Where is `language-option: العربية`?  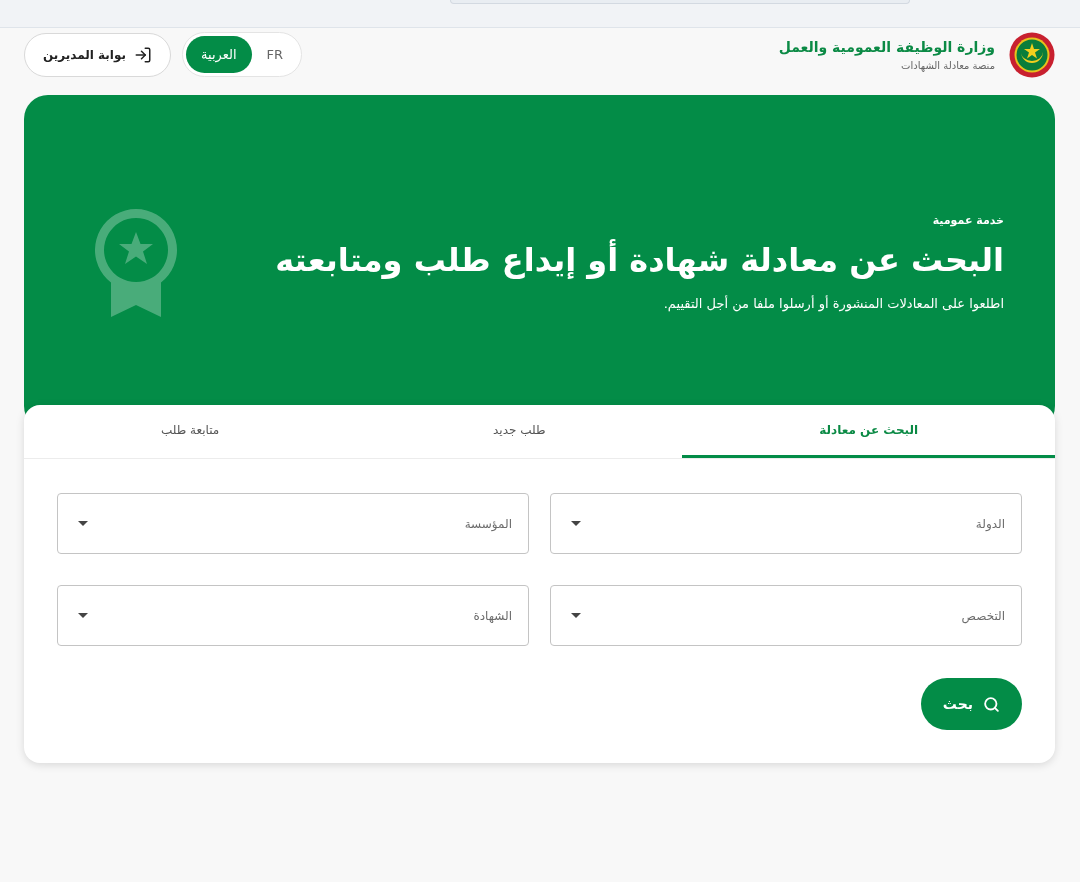
language-option: العربية is located at coordinates (219, 54).